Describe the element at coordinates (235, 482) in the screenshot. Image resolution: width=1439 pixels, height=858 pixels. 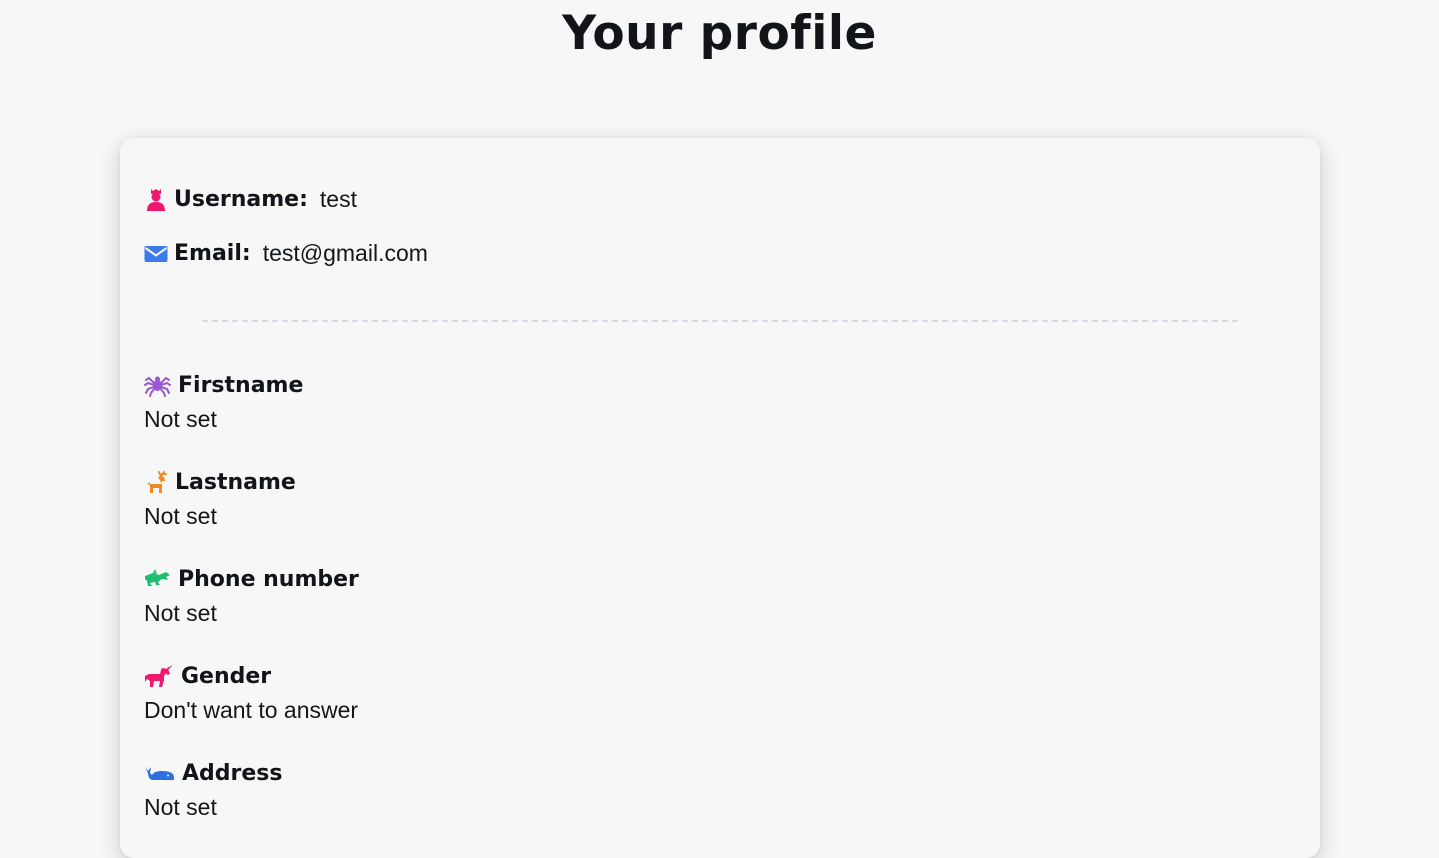
I see `field-label: Lastname` at that location.